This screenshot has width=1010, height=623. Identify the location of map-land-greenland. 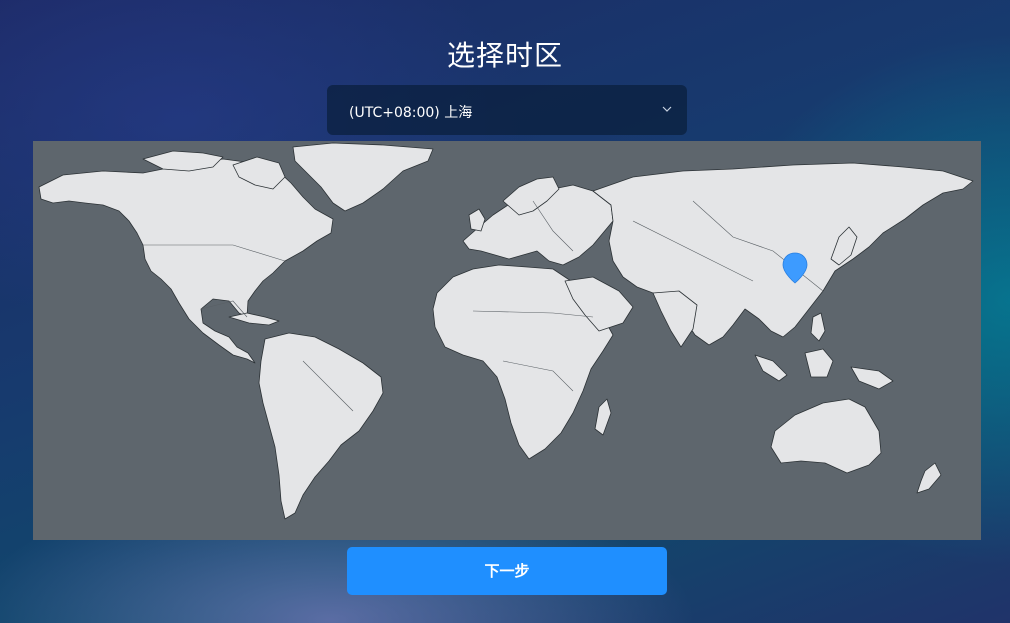
(363, 177).